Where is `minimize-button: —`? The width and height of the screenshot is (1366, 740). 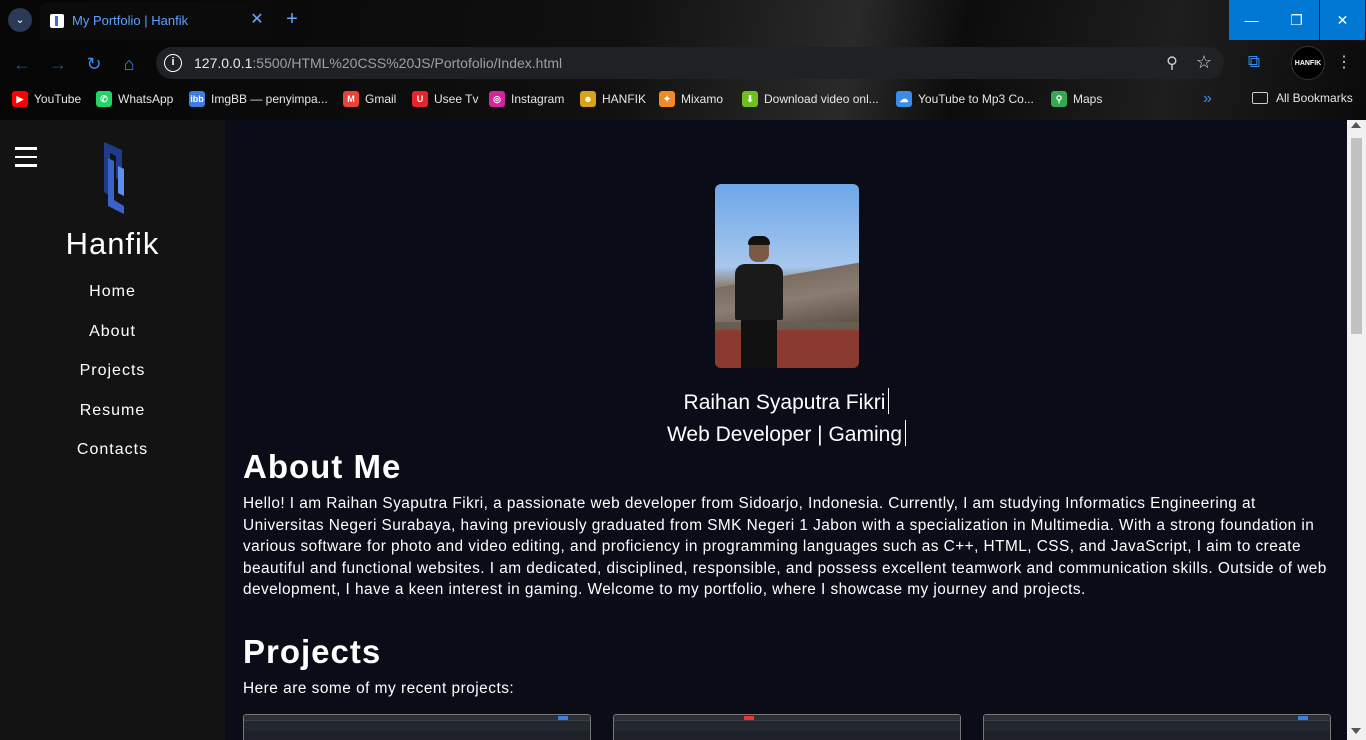
minimize-button: — is located at coordinates (1251, 20).